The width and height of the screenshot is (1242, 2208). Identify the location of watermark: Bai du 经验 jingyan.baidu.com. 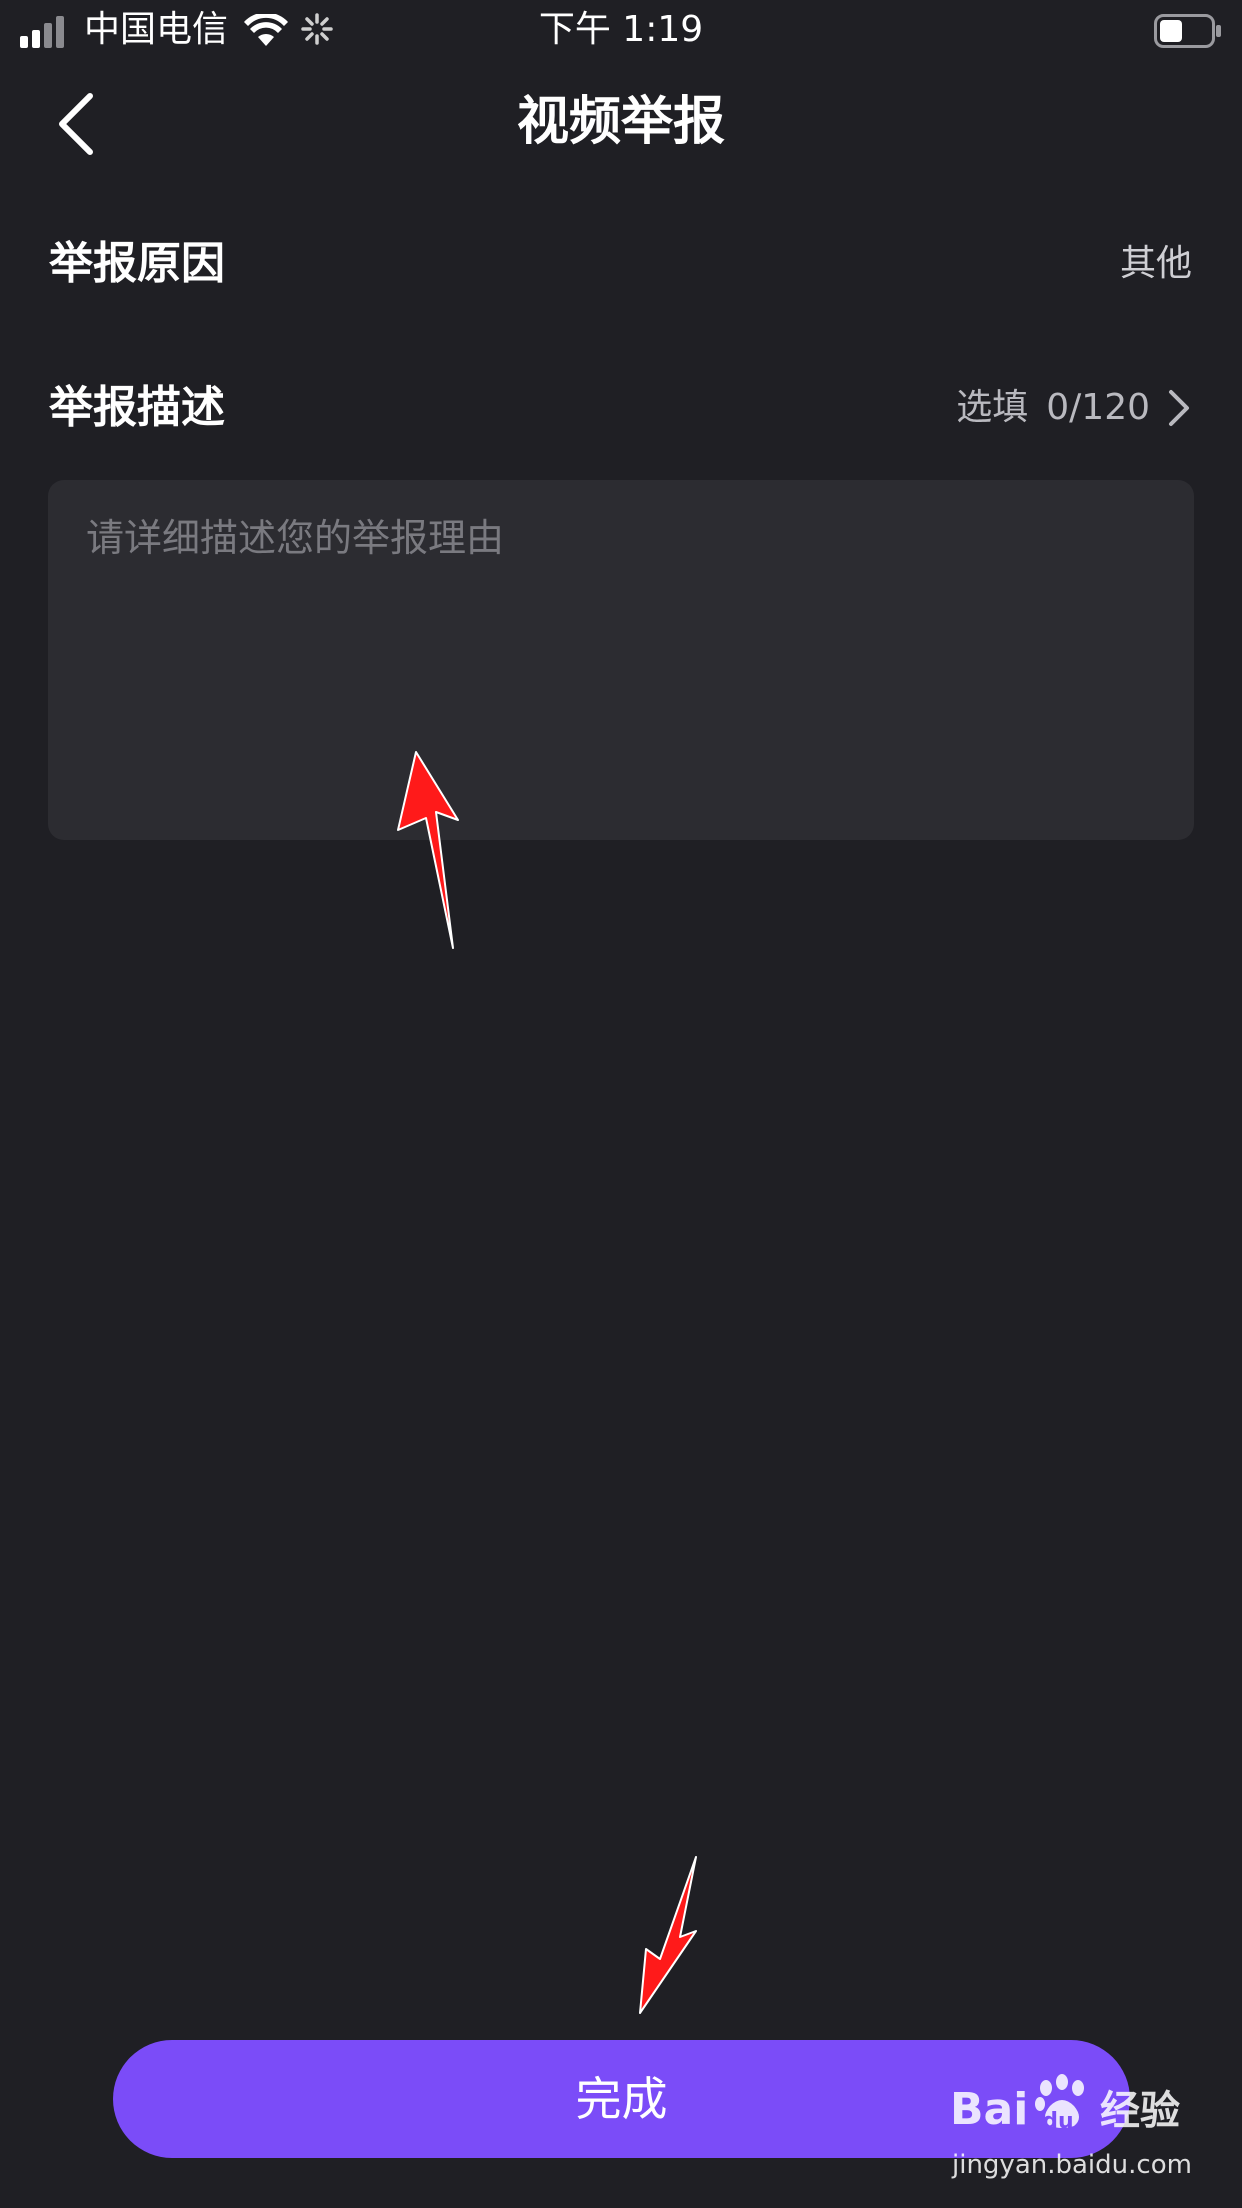
(1090, 2130).